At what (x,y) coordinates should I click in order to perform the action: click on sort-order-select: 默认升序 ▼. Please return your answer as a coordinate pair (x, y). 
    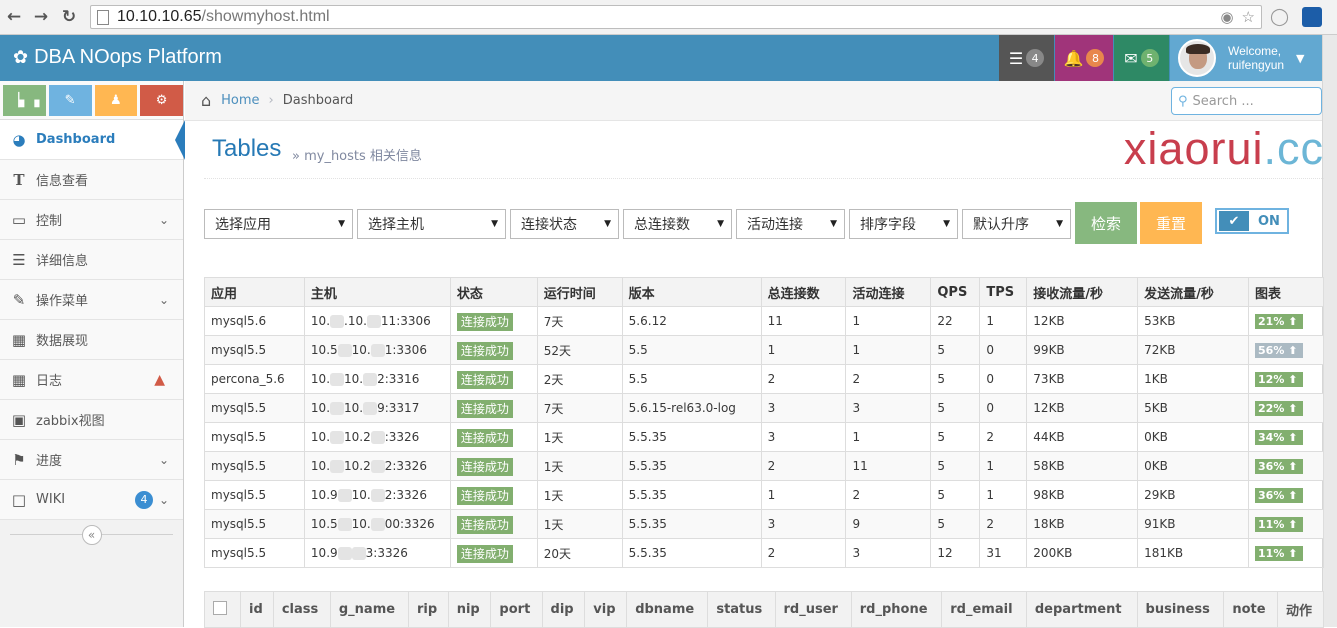
    Looking at the image, I should click on (1016, 224).